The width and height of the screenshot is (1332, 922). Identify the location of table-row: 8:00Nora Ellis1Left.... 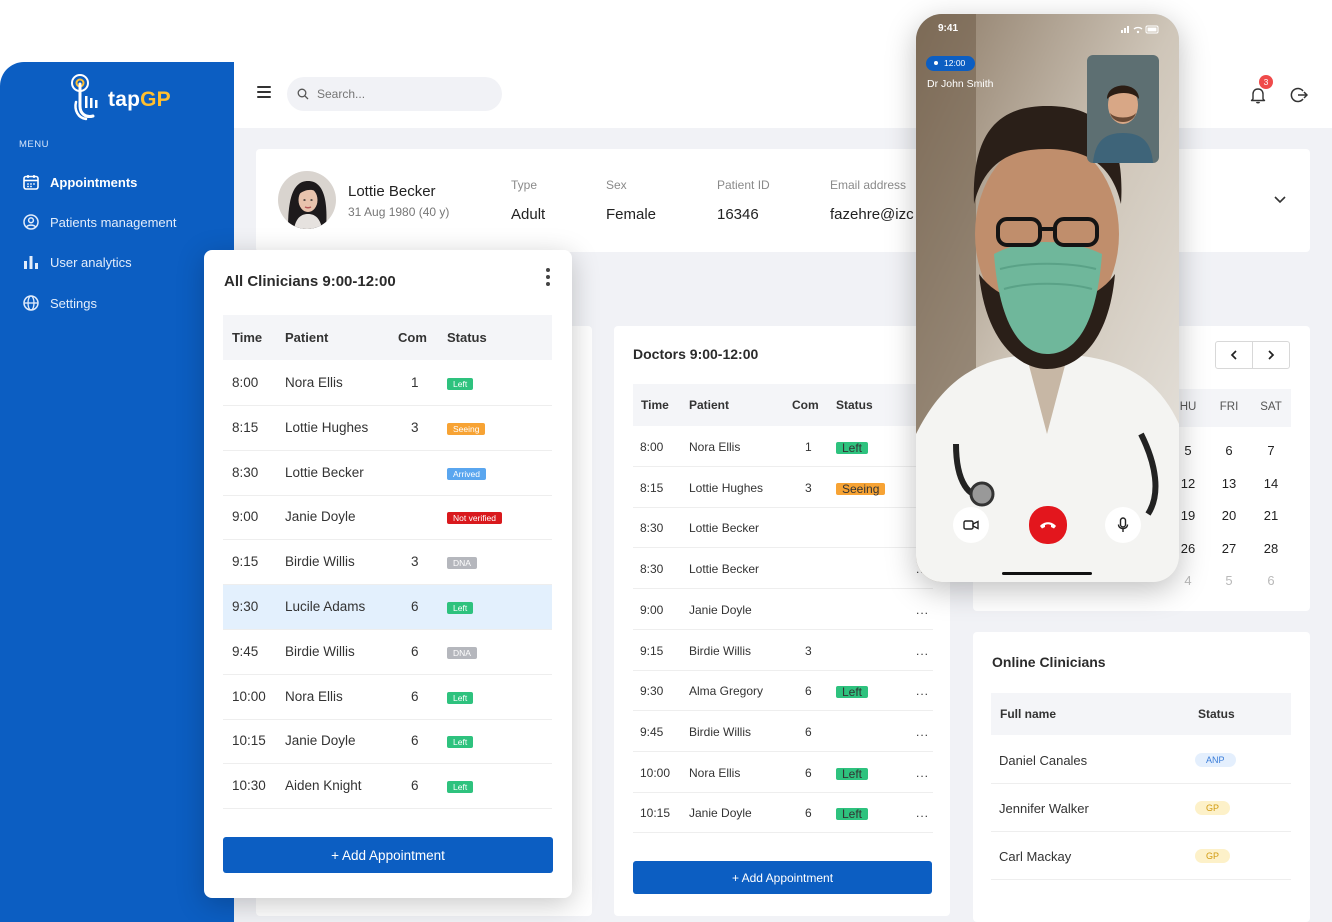
(783, 447).